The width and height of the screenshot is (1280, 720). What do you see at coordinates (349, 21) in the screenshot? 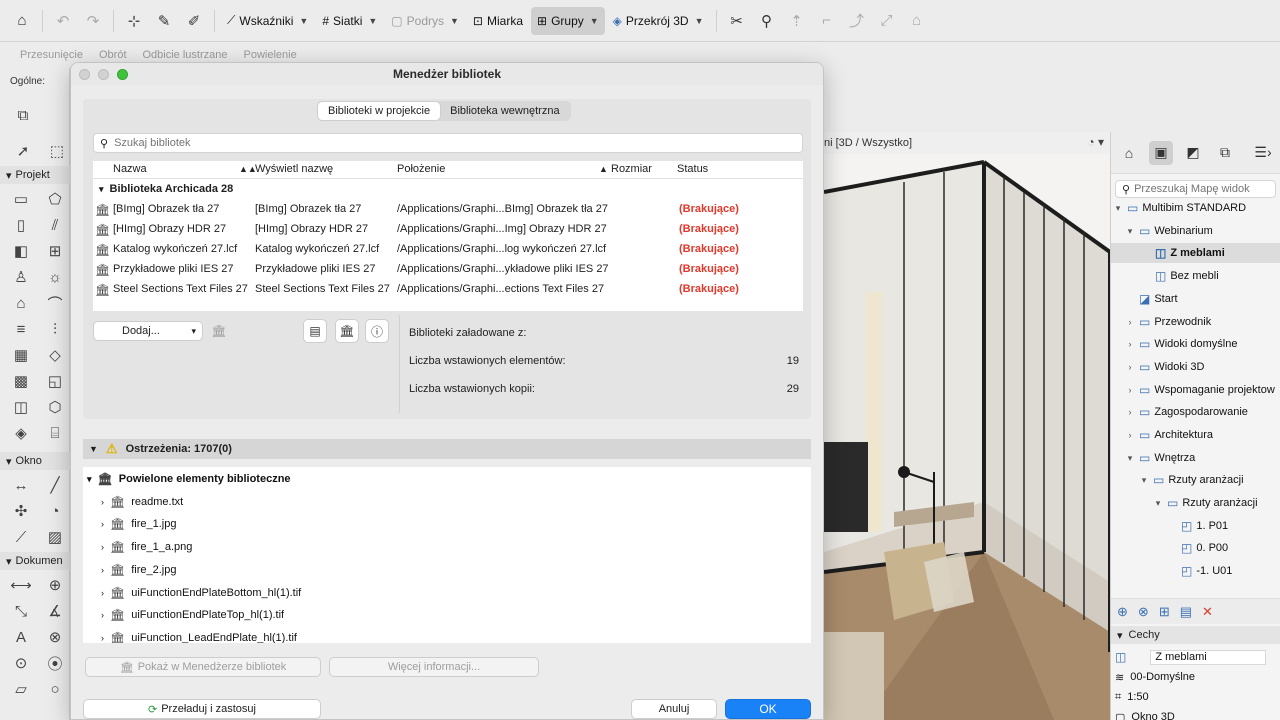
I see `siatki-button: # Siatki ▼` at bounding box center [349, 21].